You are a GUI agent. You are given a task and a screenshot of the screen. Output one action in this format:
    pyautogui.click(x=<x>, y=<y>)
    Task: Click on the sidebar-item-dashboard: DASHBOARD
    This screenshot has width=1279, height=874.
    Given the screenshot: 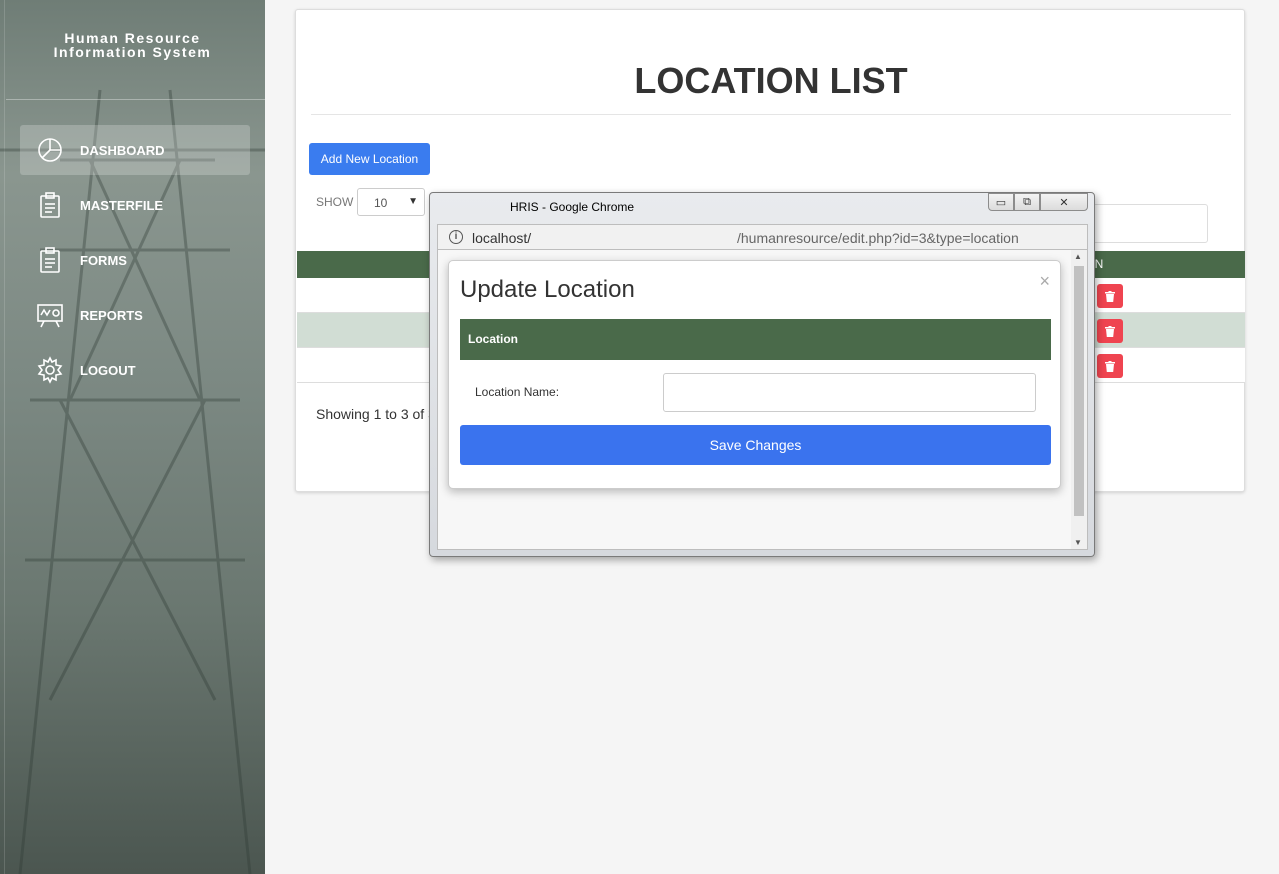 What is the action you would take?
    pyautogui.click(x=135, y=150)
    